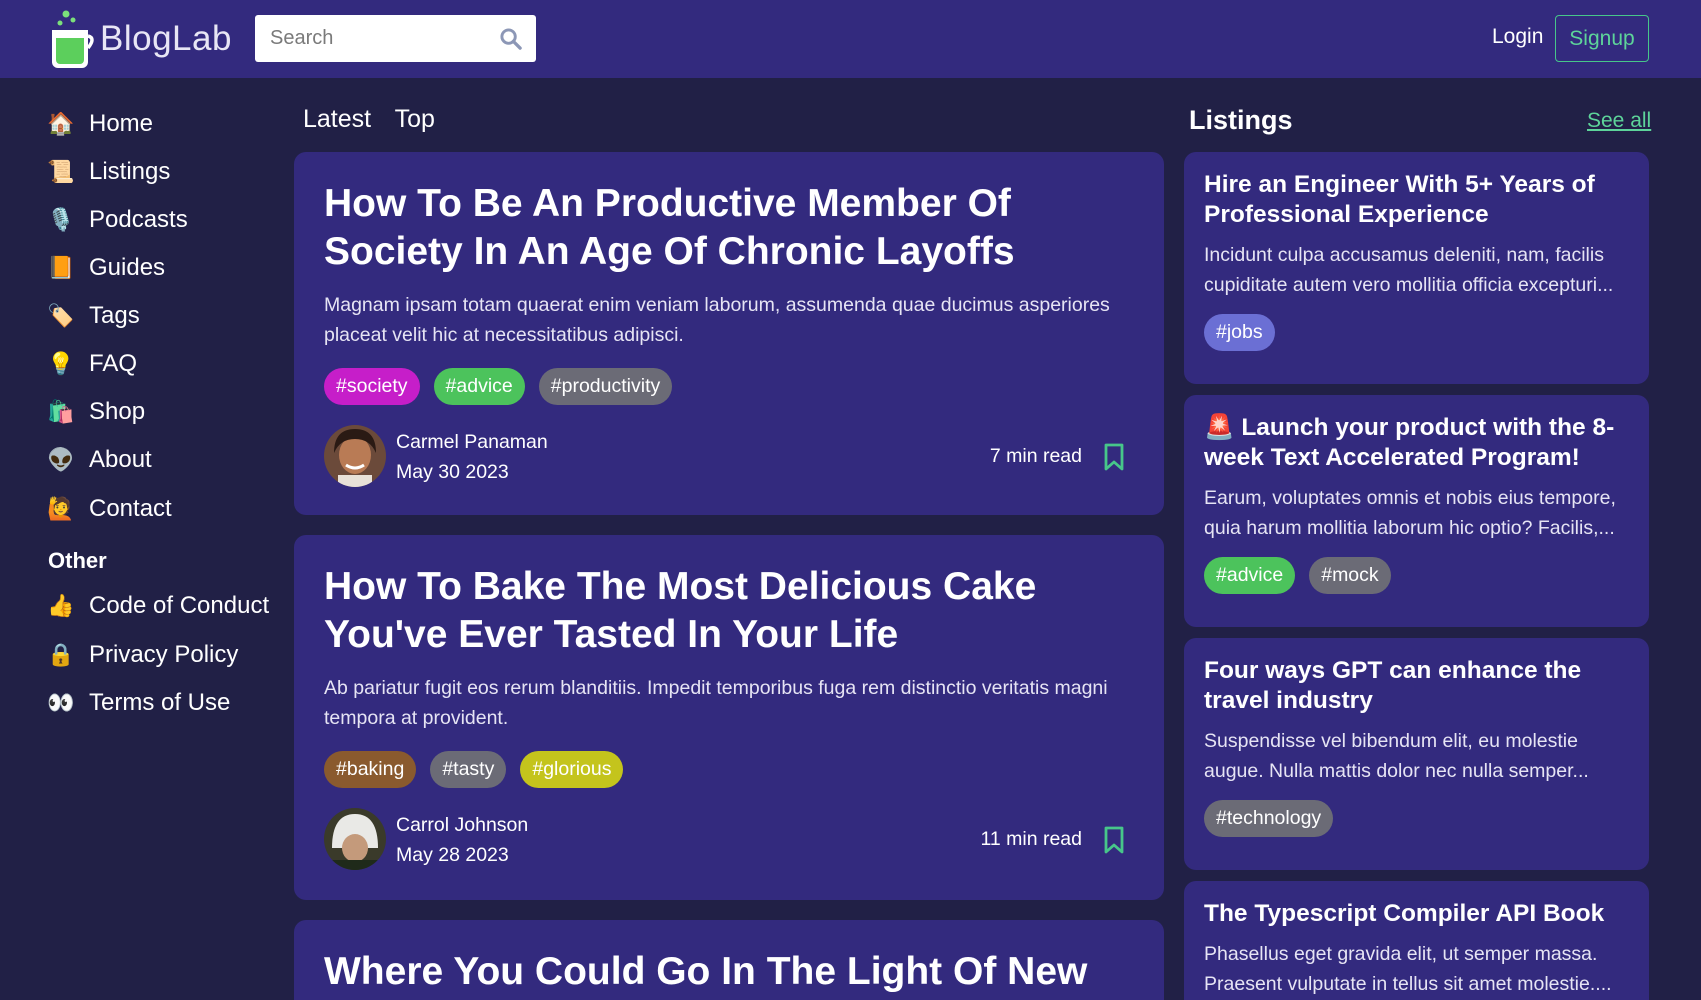 The height and width of the screenshot is (1000, 1701). Describe the element at coordinates (160, 702) in the screenshot. I see `sidebar-item-label: Terms of Use` at that location.